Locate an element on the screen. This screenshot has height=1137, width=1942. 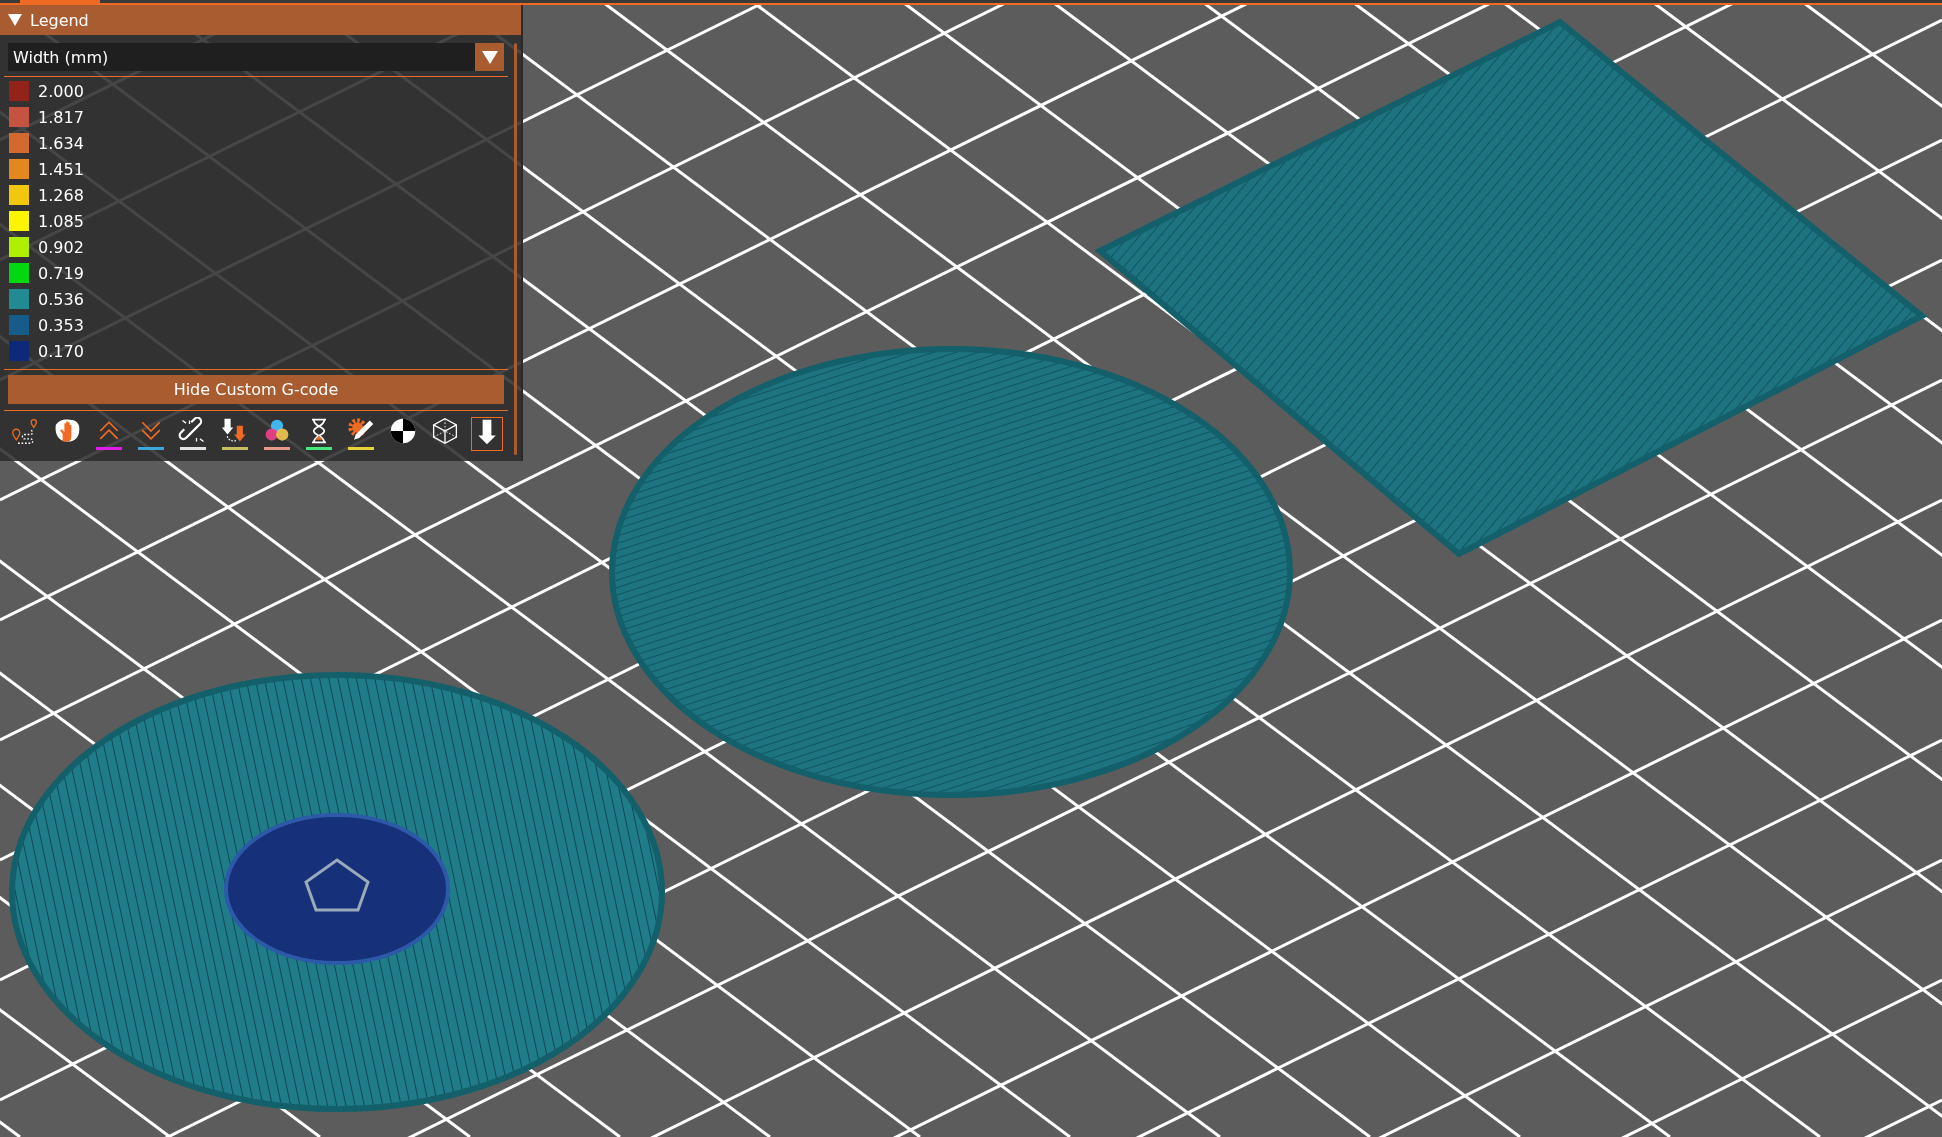
legend-value: 0.902 is located at coordinates (61, 247).